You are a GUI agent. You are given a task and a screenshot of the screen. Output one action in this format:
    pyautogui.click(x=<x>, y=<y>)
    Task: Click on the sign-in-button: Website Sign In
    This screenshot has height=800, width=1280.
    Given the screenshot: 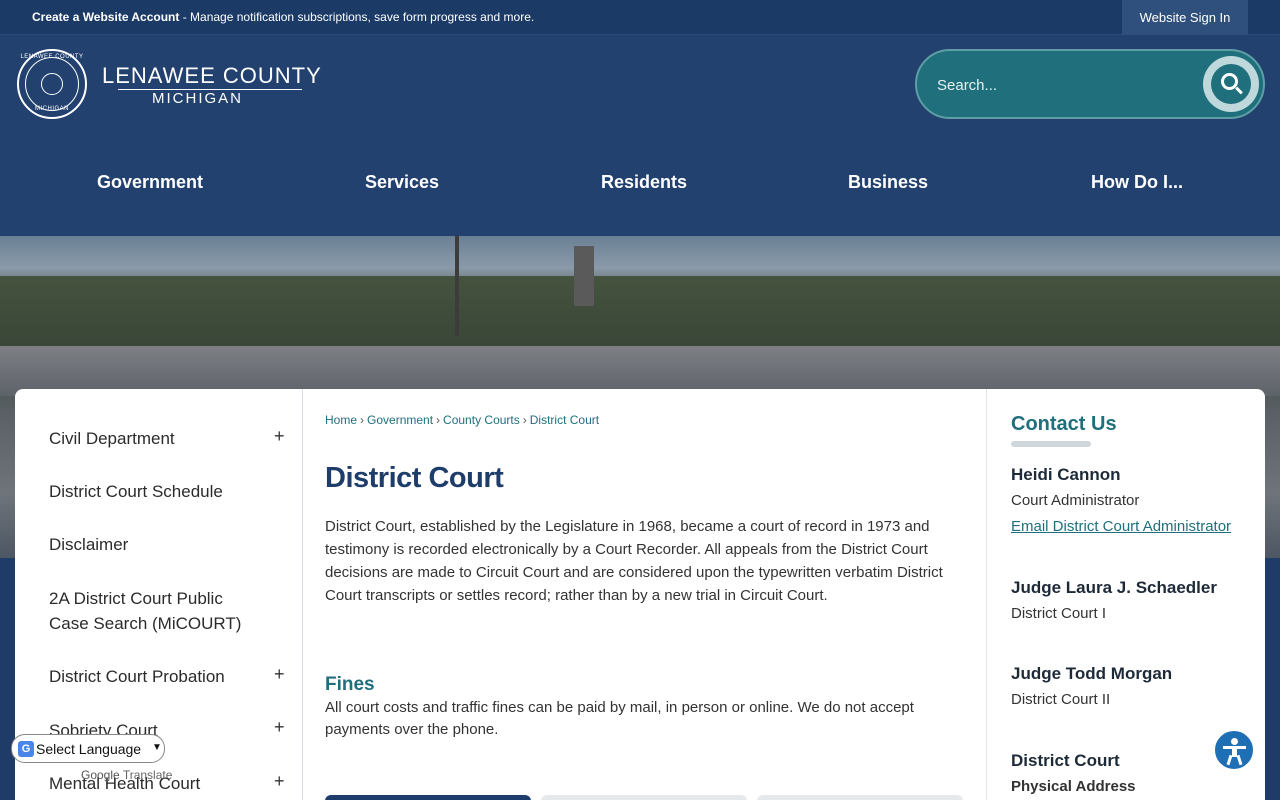 What is the action you would take?
    pyautogui.click(x=1185, y=17)
    